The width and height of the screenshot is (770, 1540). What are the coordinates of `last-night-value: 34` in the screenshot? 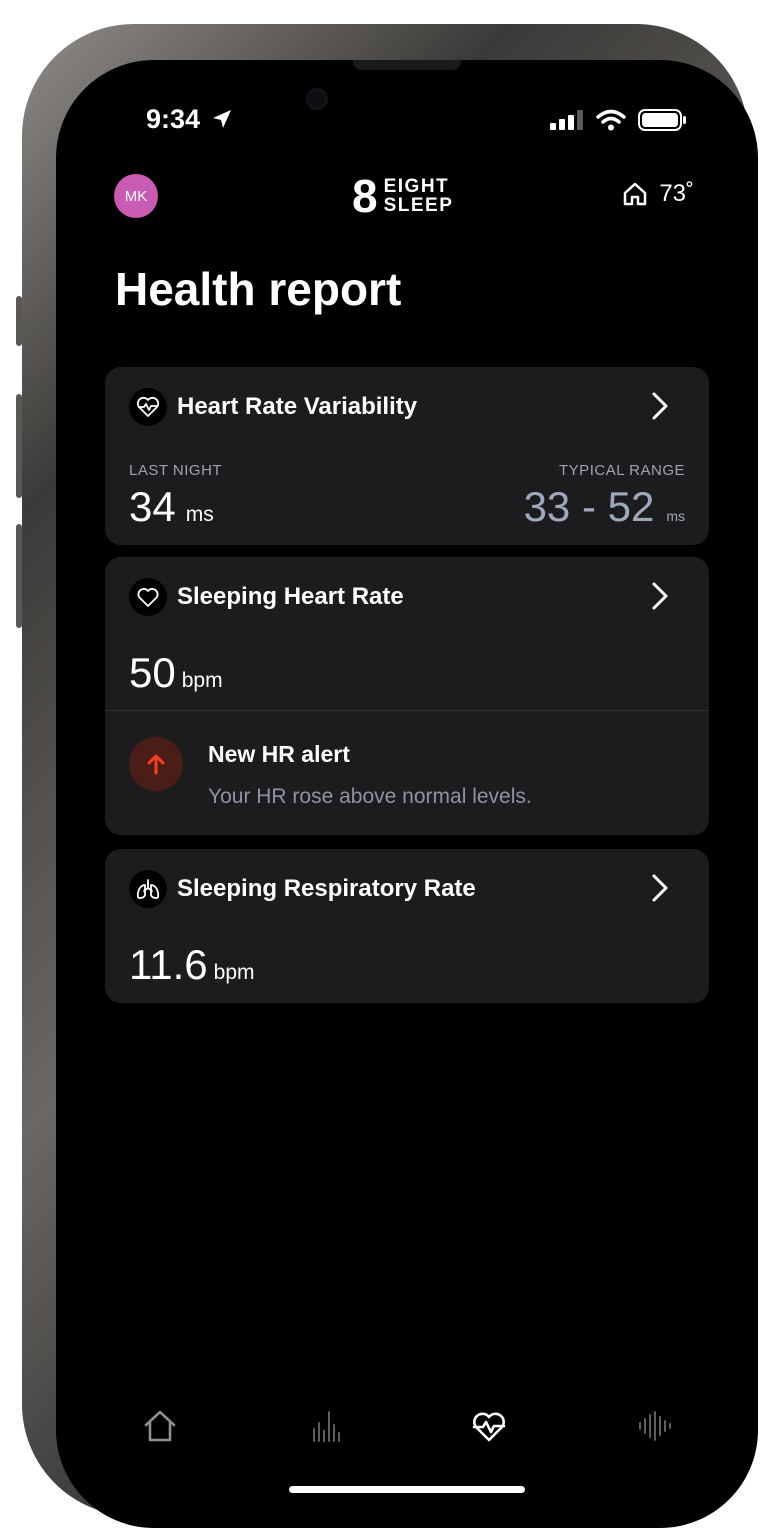 It's located at (152, 506).